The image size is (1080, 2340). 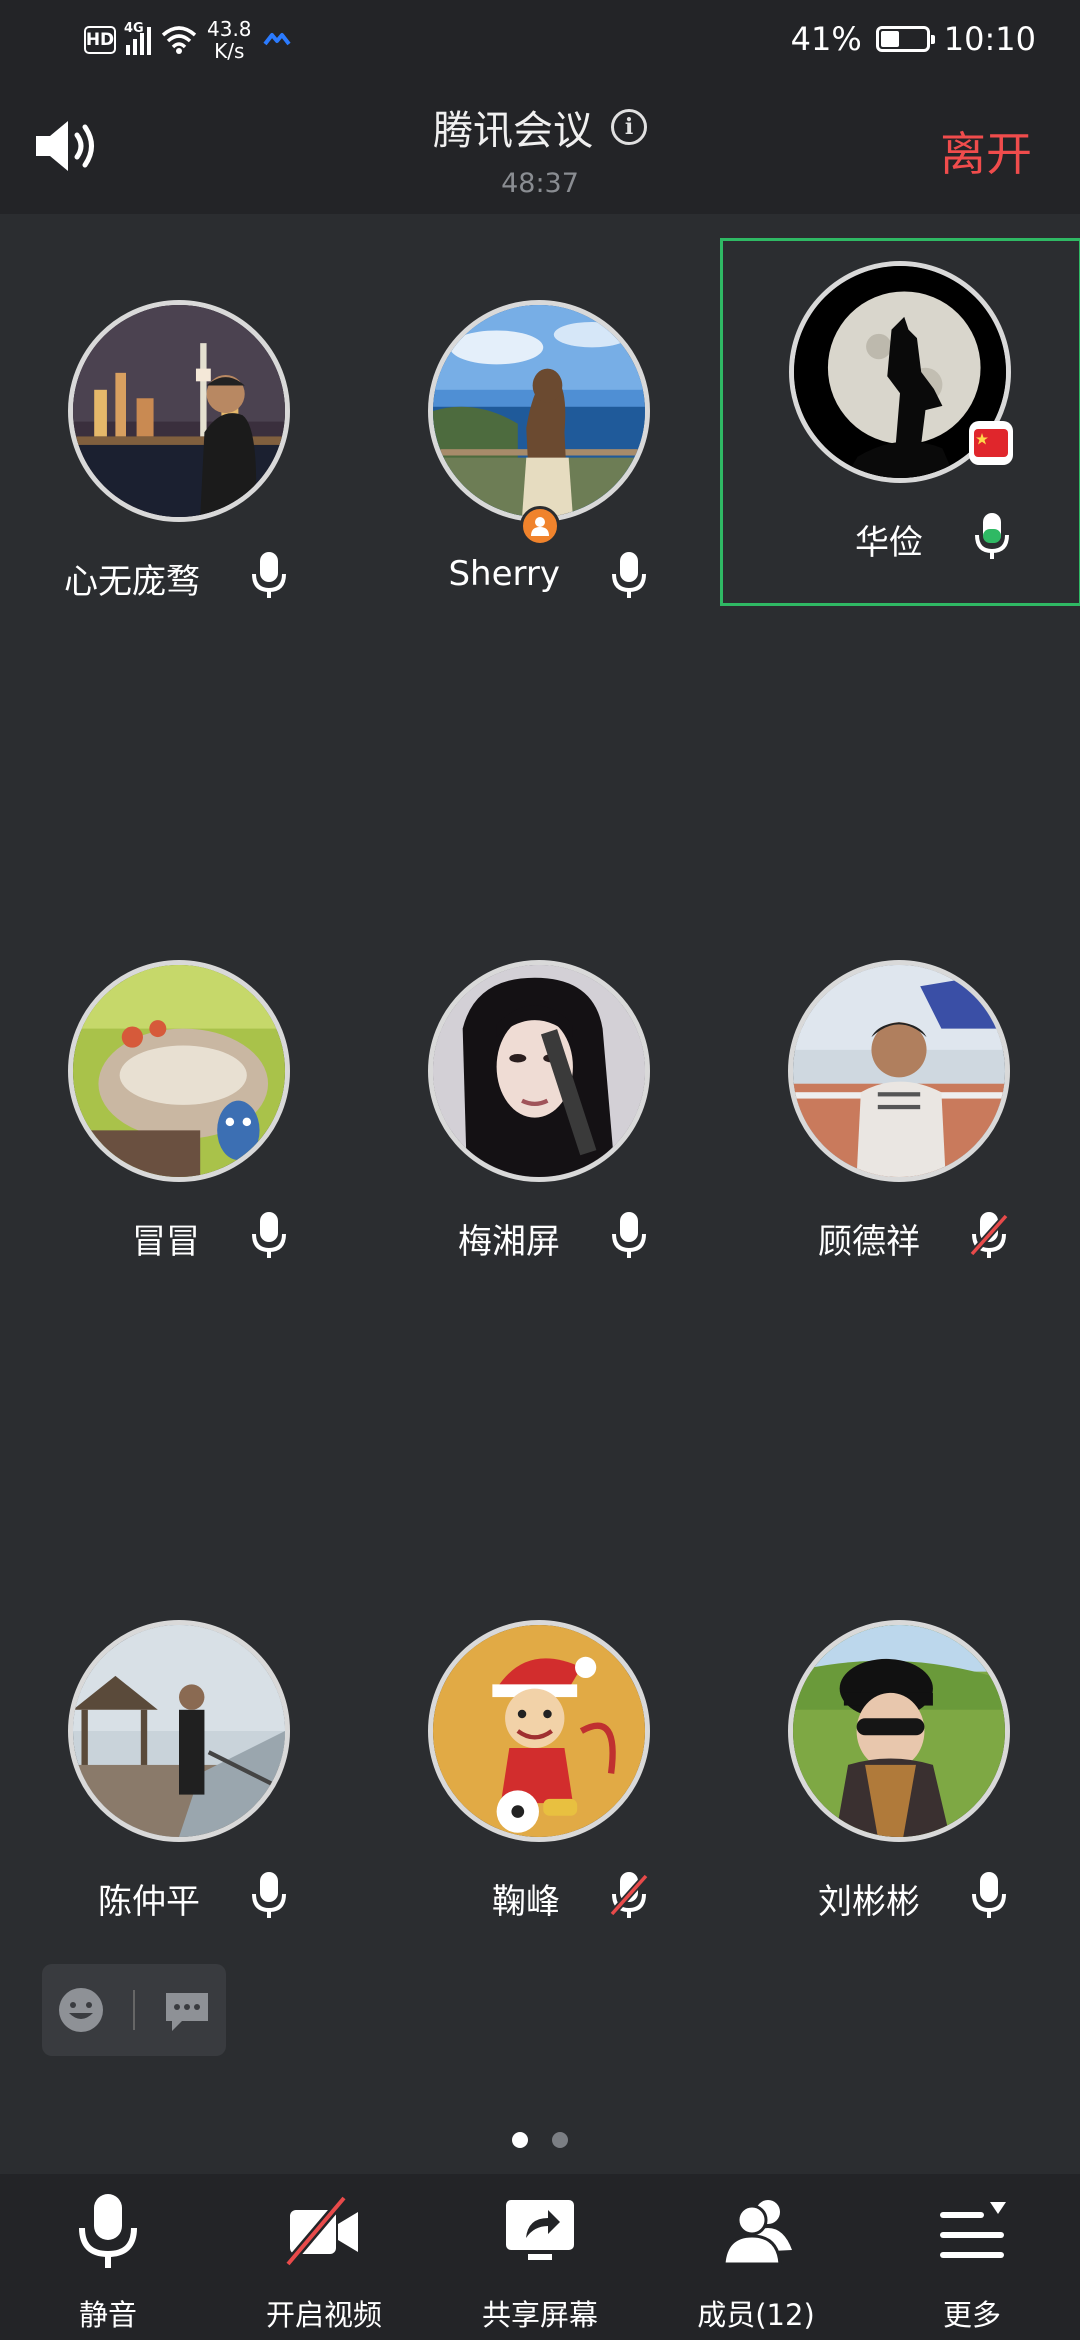 What do you see at coordinates (134, 28) in the screenshot?
I see `network-type: 4G` at bounding box center [134, 28].